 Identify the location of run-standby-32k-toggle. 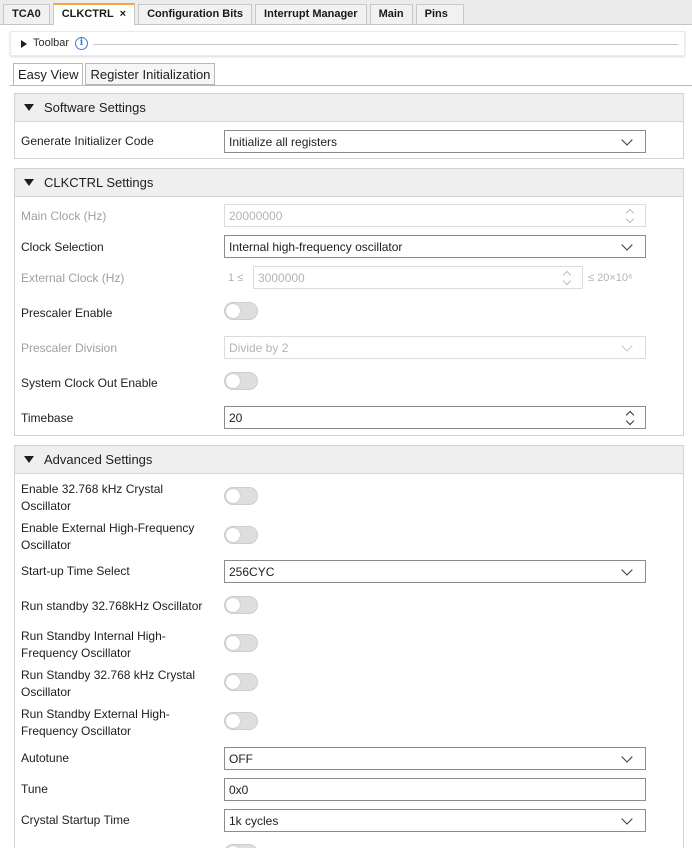
(241, 605).